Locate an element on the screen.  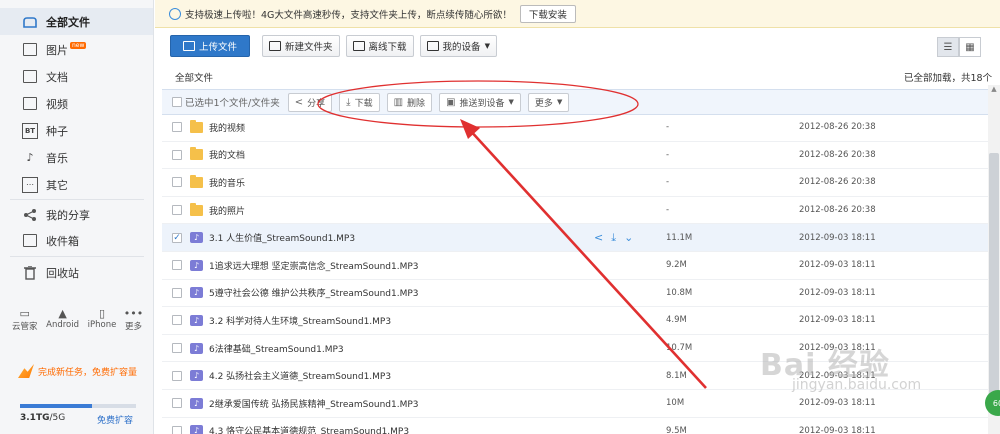
file-name: 4.2 弘扬社会主义道德_StreamSound1.MP3 is located at coordinates (300, 375).